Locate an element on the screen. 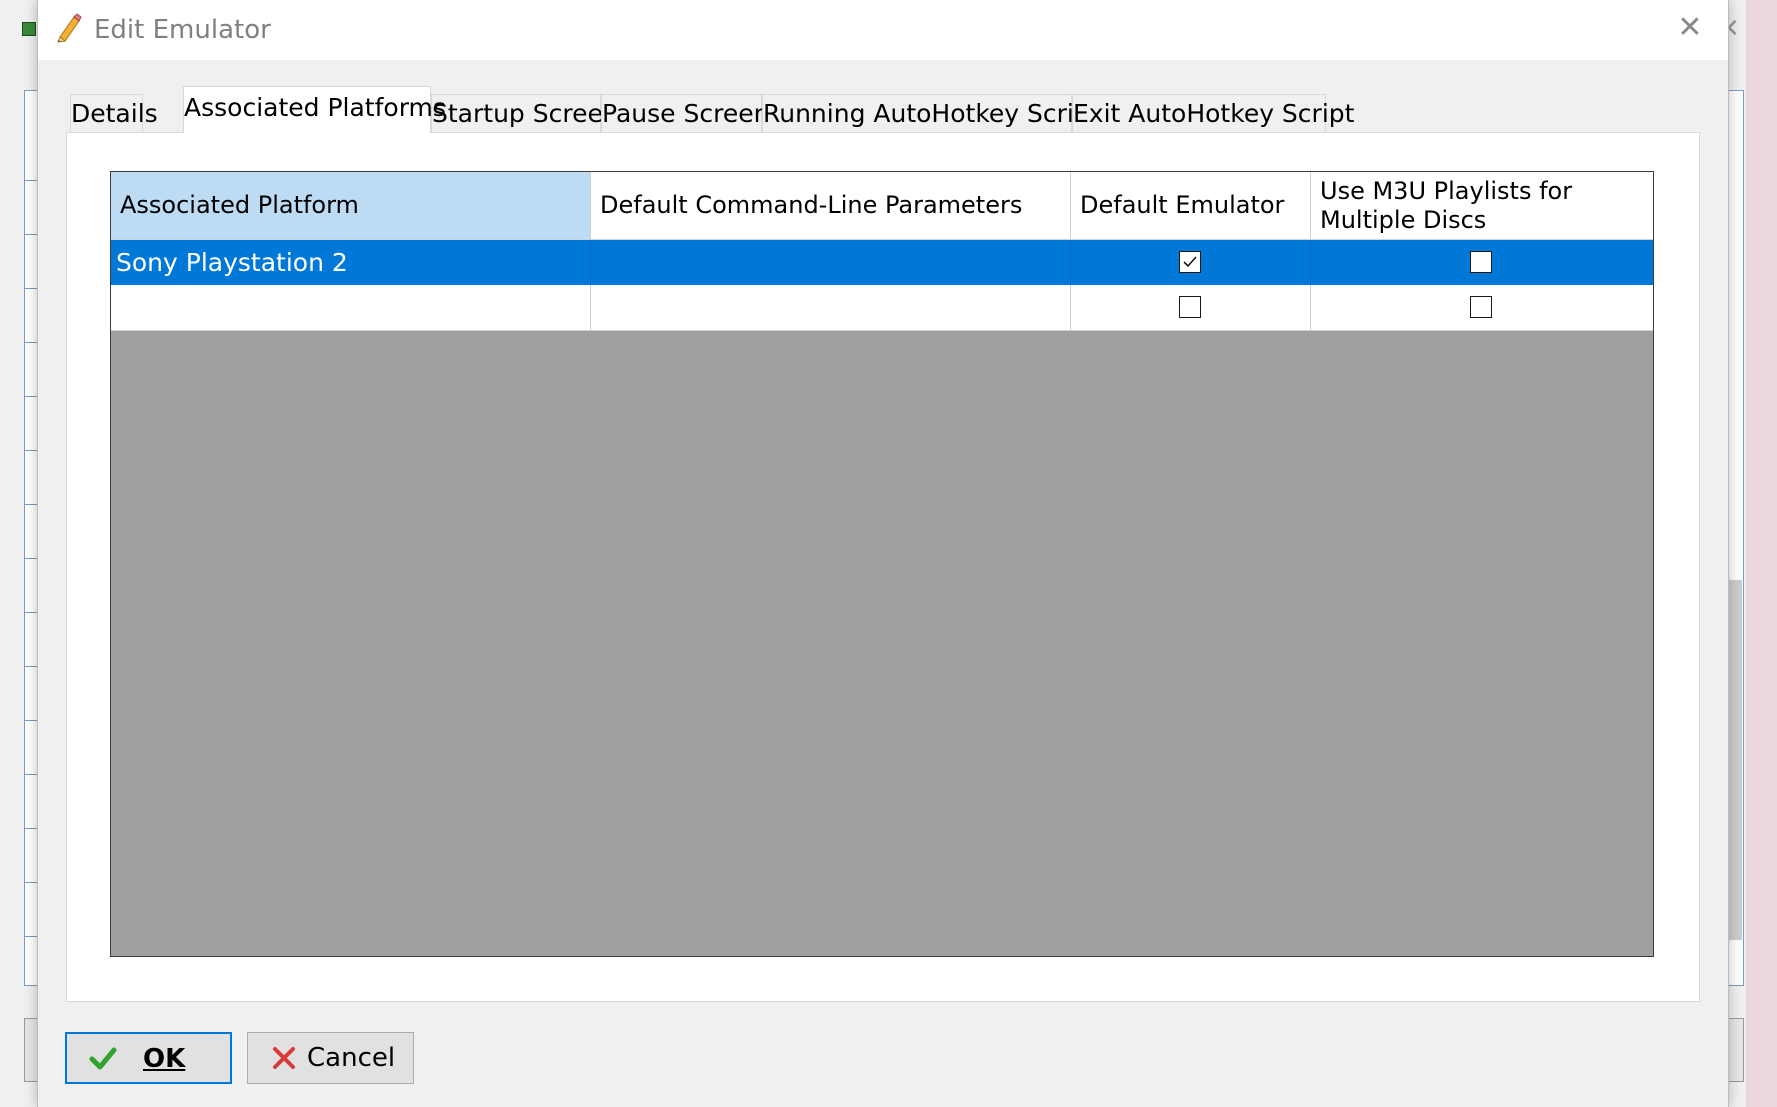  tab-startup-screen: Startup Screen is located at coordinates (525, 113).